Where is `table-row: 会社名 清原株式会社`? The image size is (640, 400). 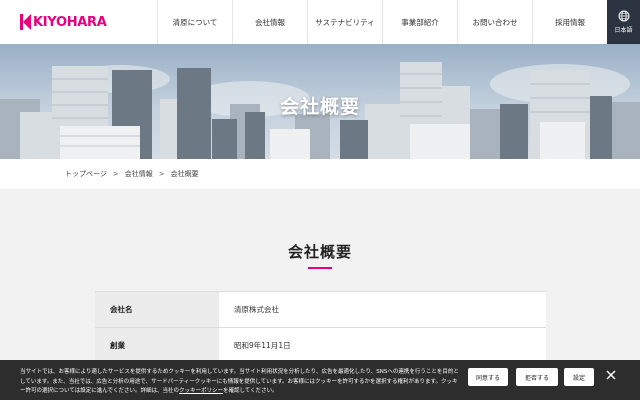
table-row: 会社名 清原株式会社 is located at coordinates (320, 309).